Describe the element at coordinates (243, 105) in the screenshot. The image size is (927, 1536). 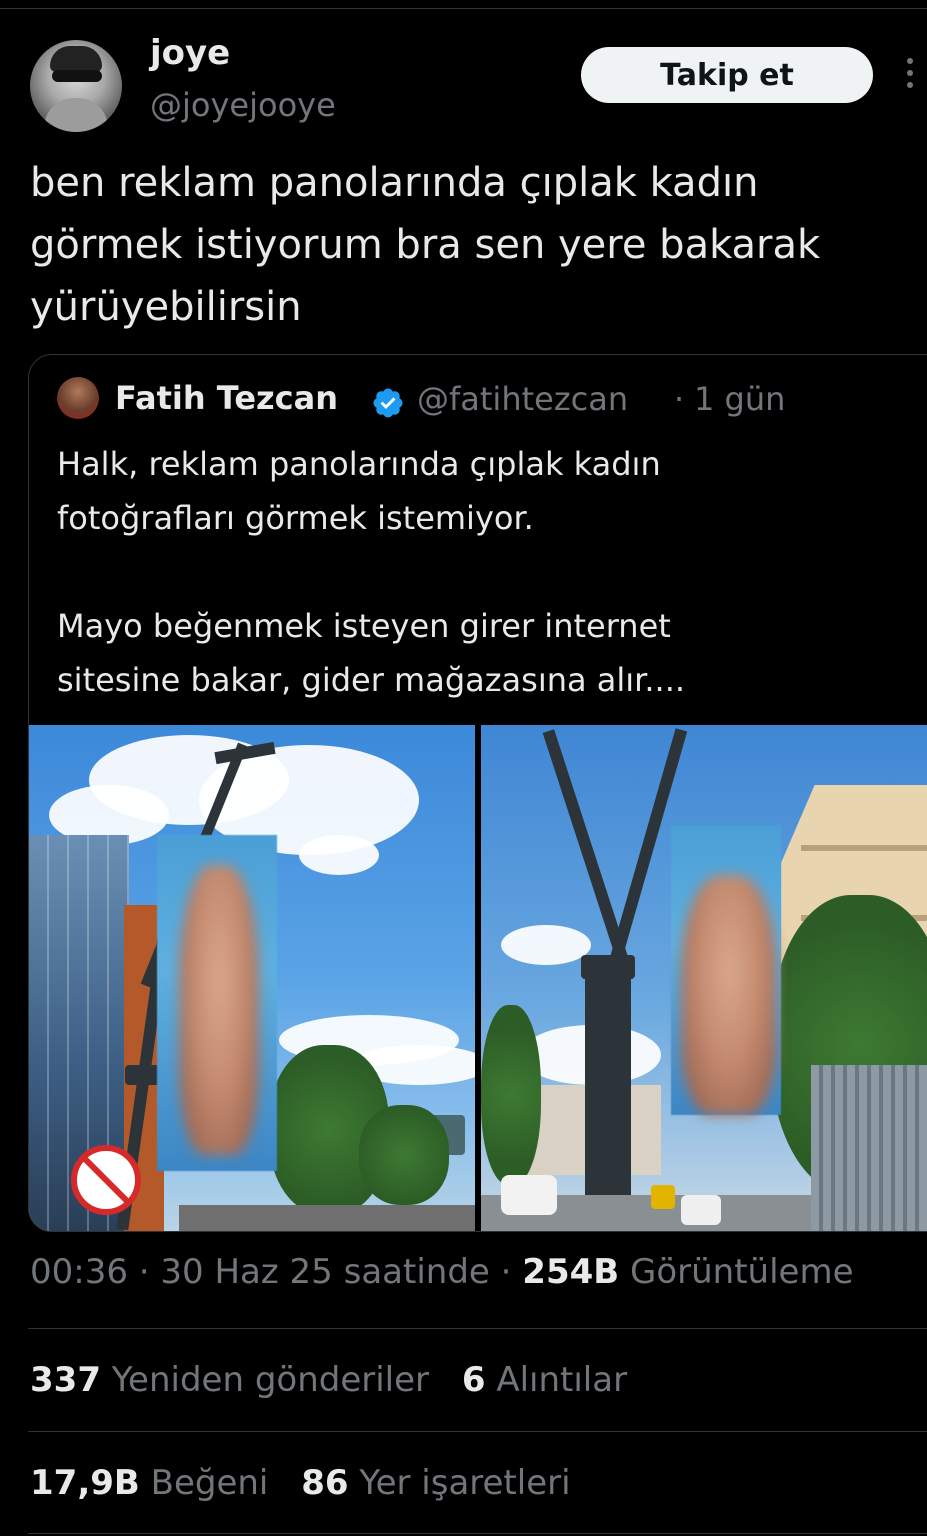
I see `author-handle: @joyejooye` at that location.